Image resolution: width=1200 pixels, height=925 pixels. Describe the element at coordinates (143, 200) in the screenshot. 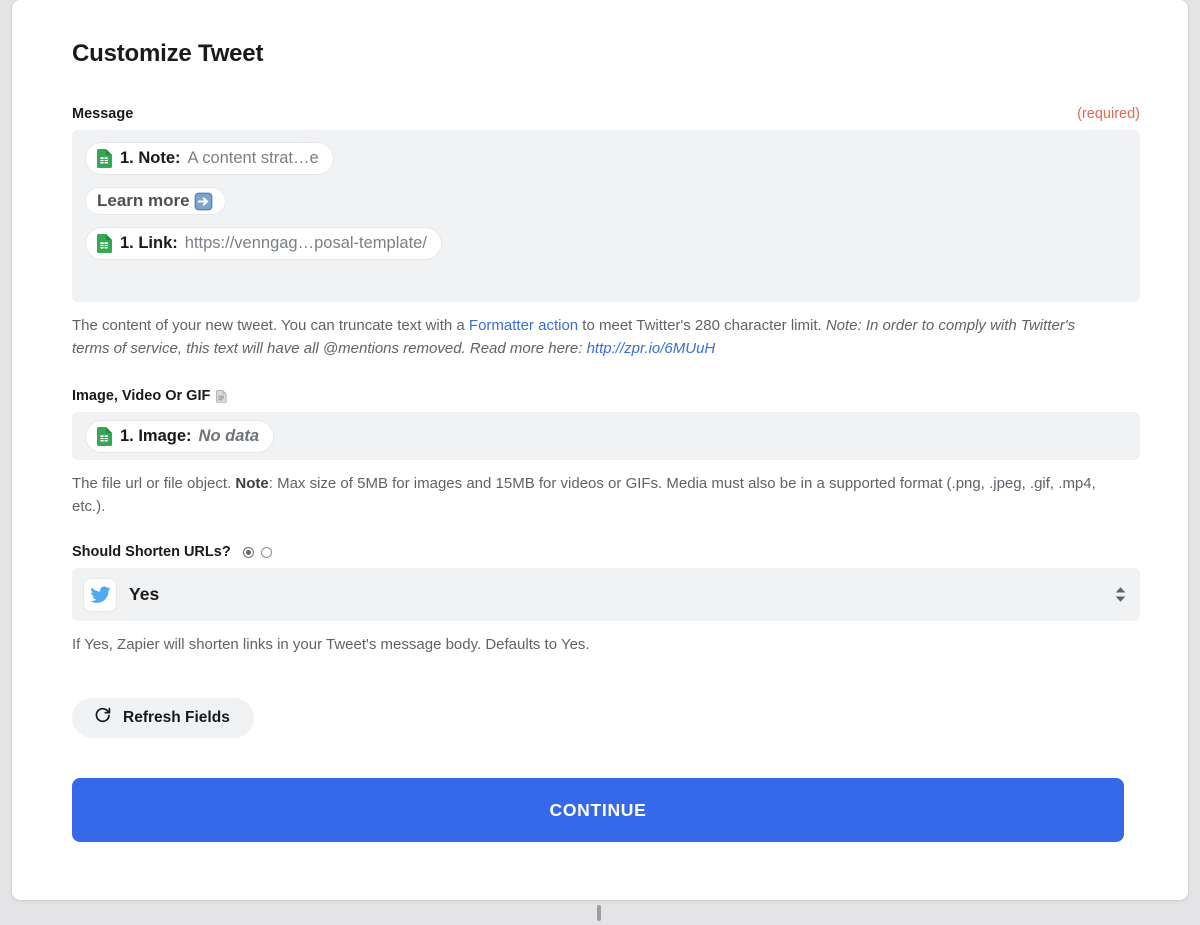

I see `token-text: Learn more` at that location.